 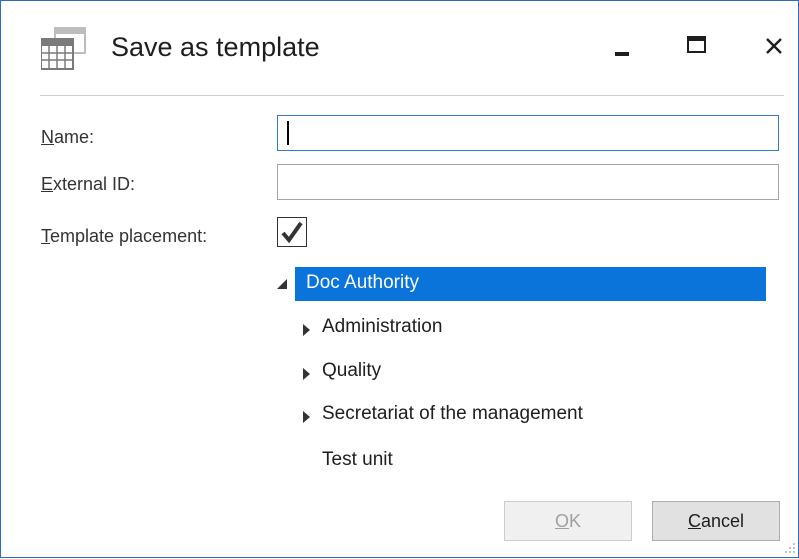 What do you see at coordinates (74, 137) in the screenshot?
I see `name-label-text: ame:` at bounding box center [74, 137].